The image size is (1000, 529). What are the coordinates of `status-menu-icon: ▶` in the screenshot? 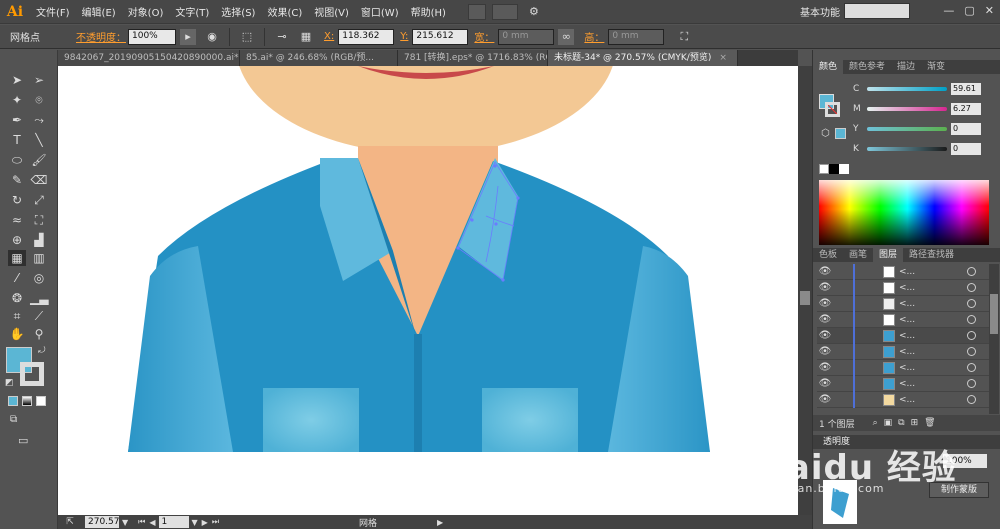 It's located at (440, 522).